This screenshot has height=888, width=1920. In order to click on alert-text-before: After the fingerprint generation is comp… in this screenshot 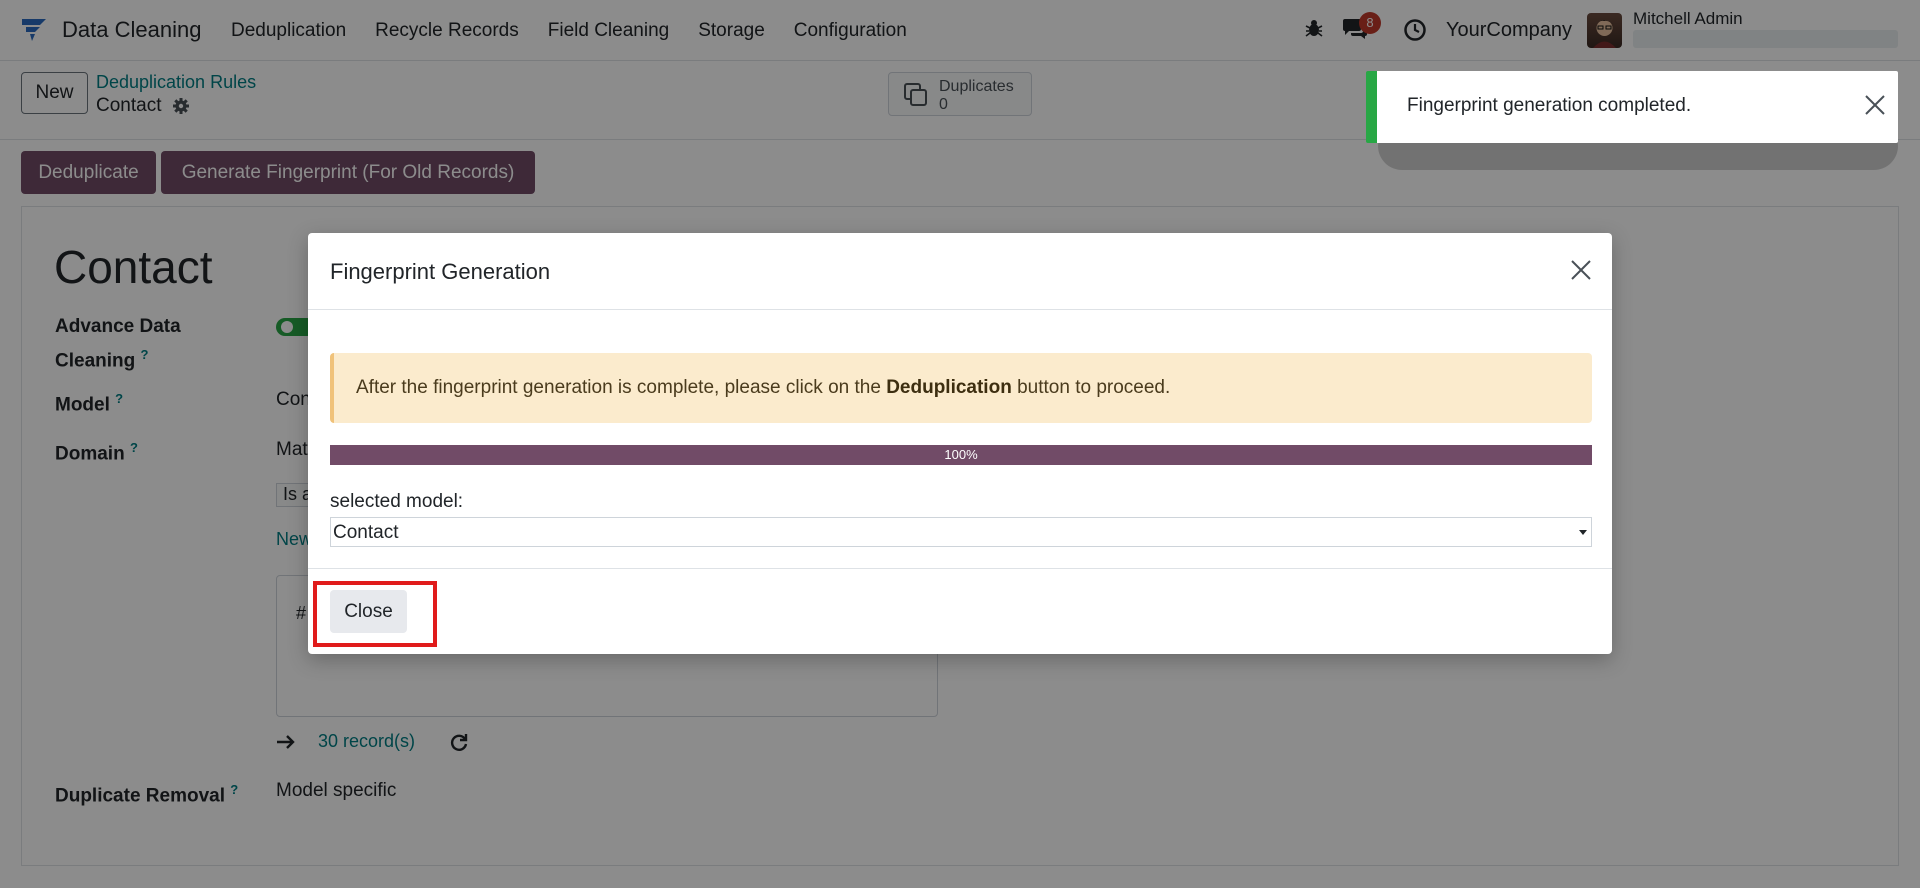, I will do `click(621, 387)`.